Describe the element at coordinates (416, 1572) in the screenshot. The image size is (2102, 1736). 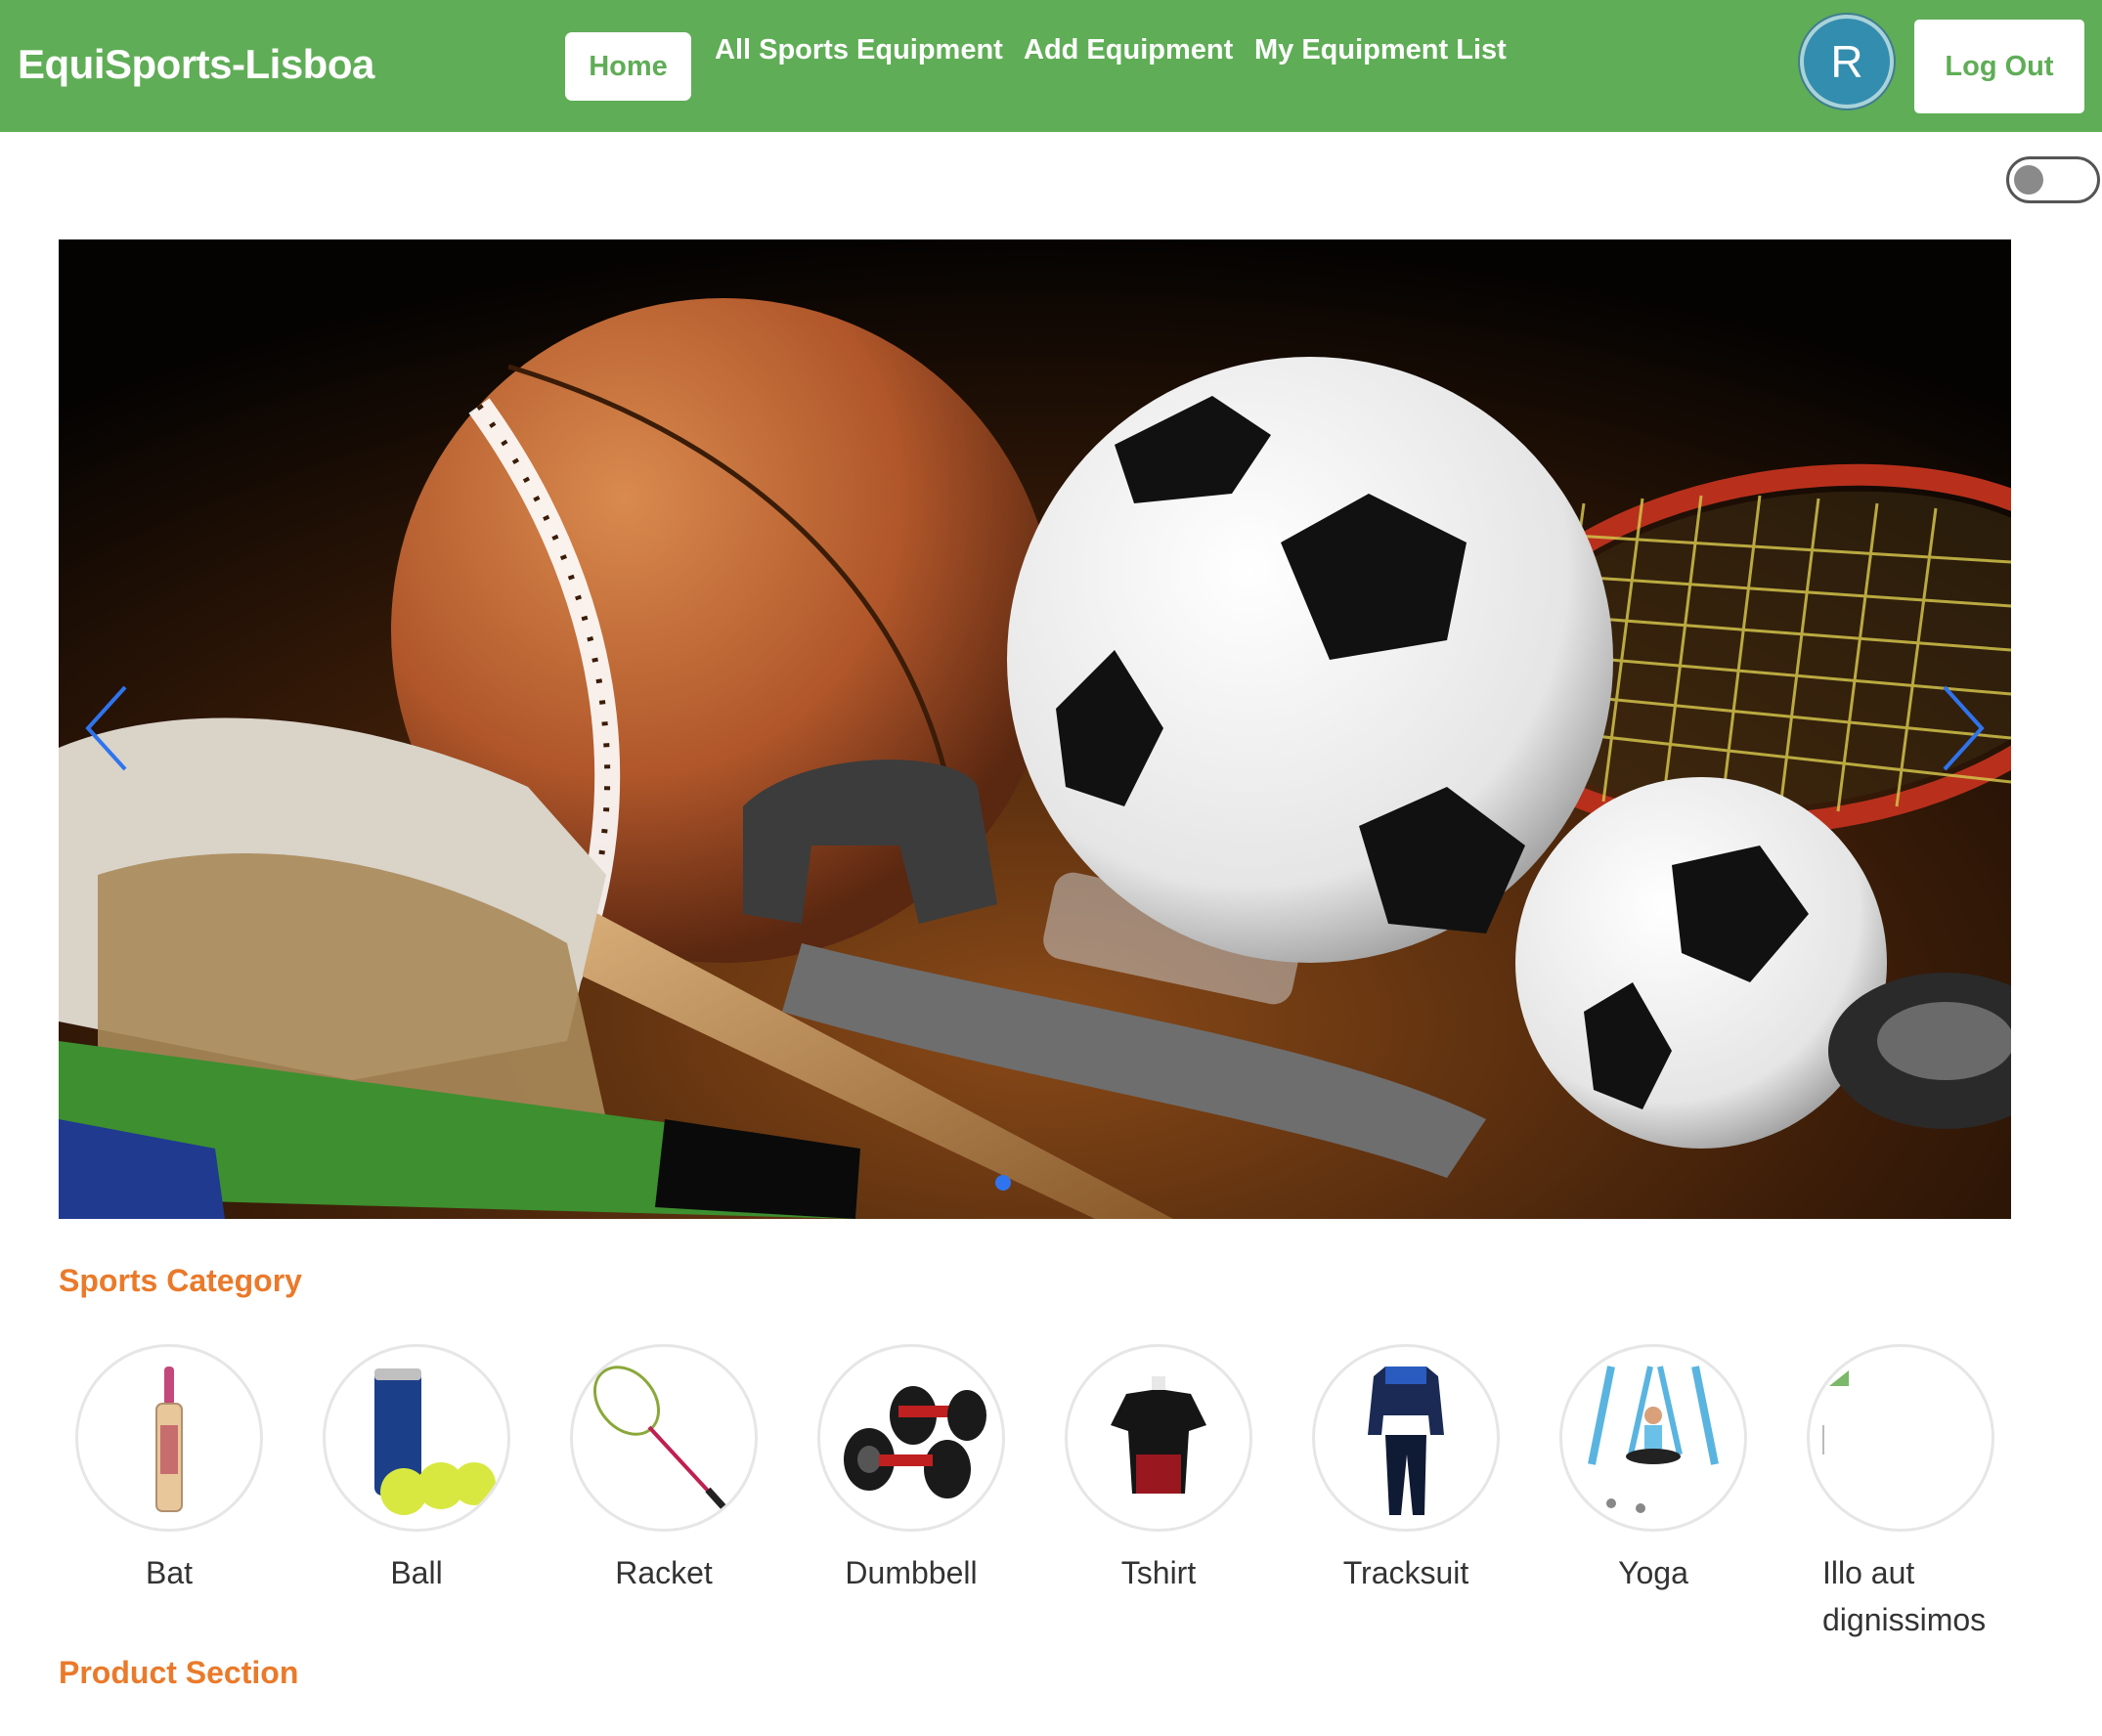
I see `category-label: Ball` at that location.